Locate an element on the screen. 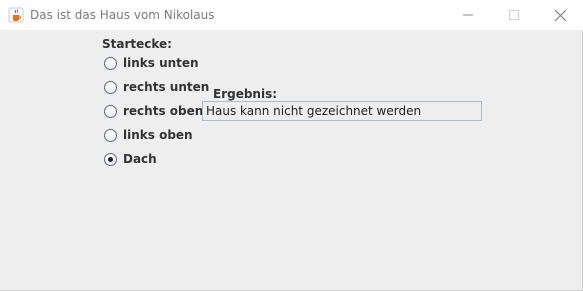 This screenshot has width=583, height=291. radio-links-oben: links oben is located at coordinates (148, 135).